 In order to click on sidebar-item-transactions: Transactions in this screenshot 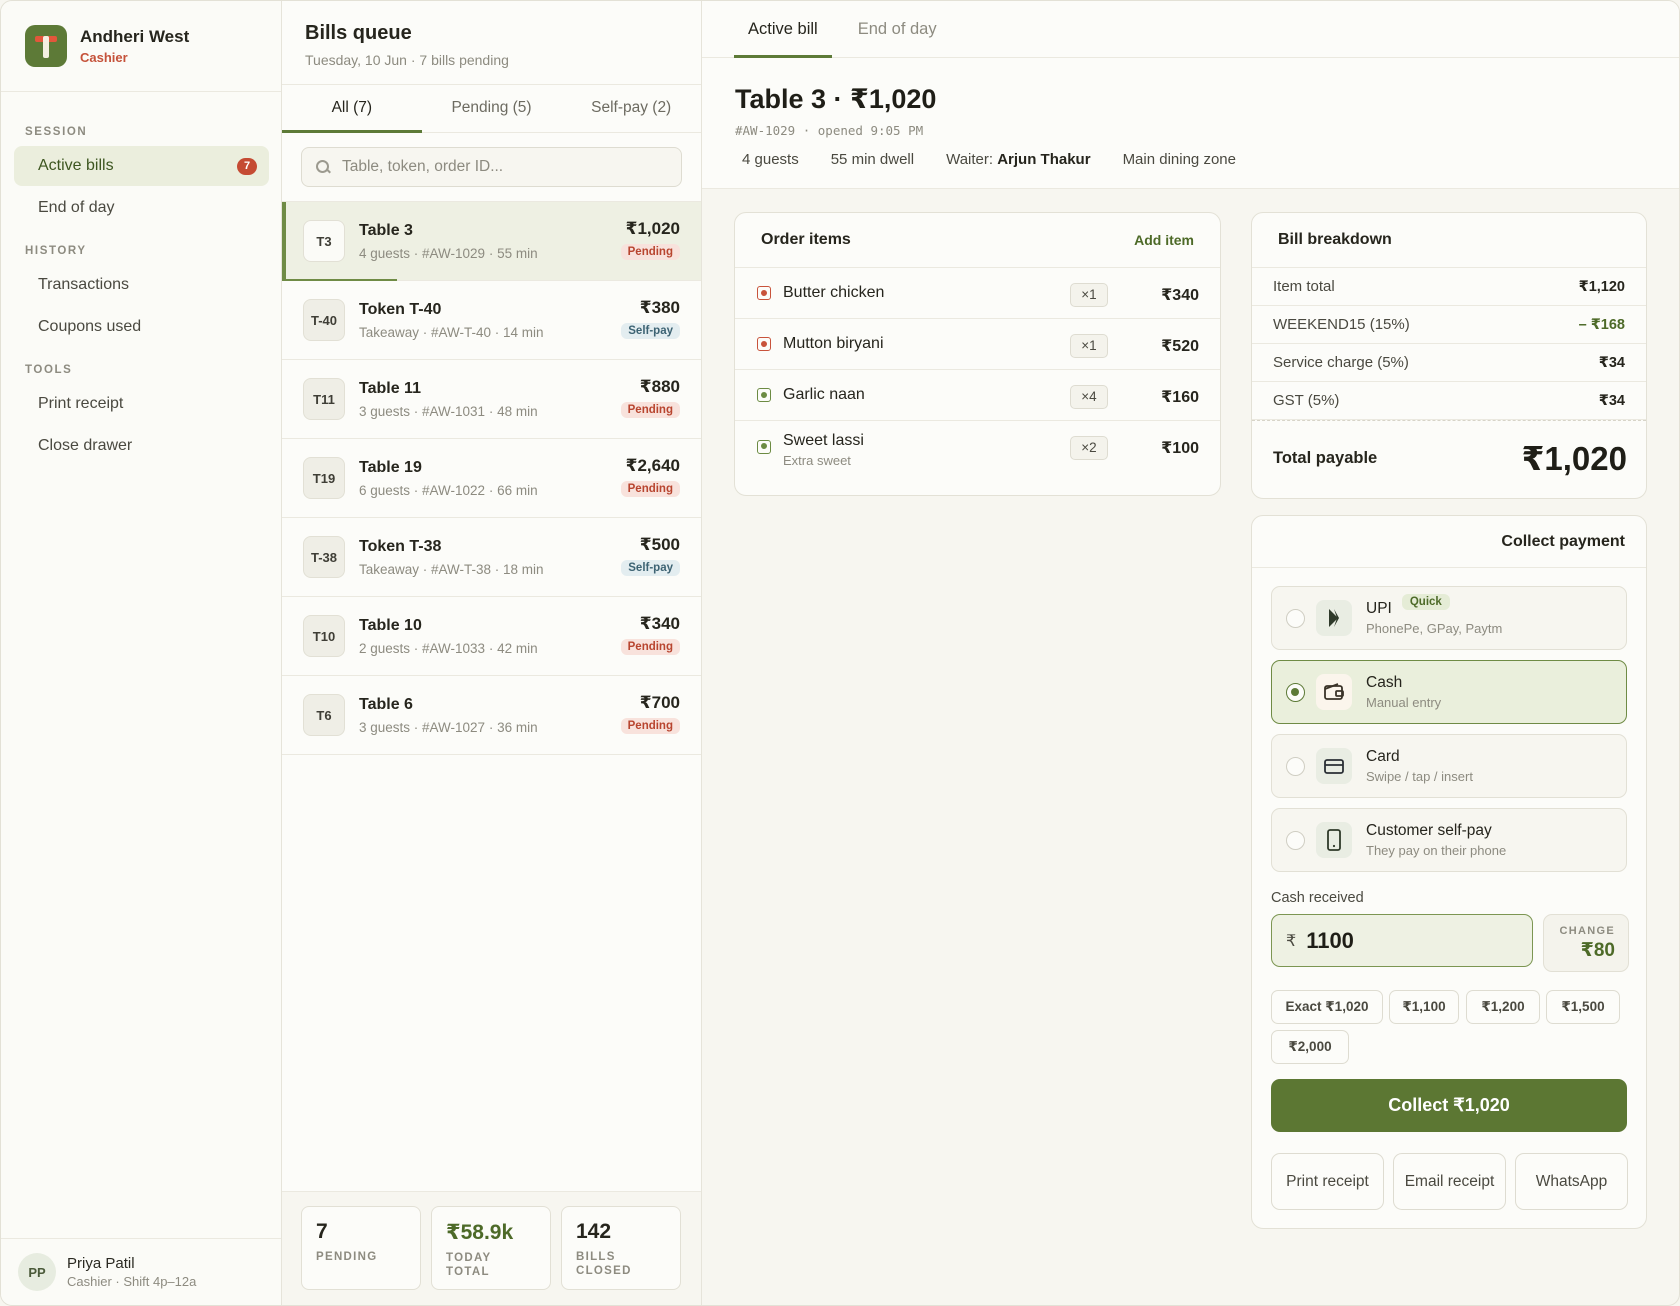, I will do `click(141, 285)`.